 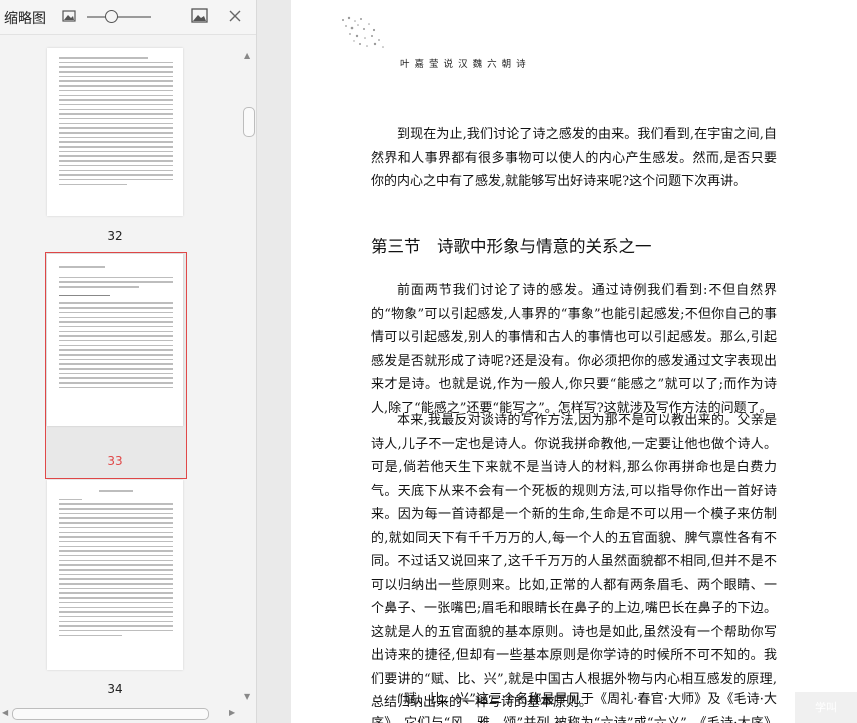 What do you see at coordinates (199, 16) in the screenshot?
I see `image-large-icon` at bounding box center [199, 16].